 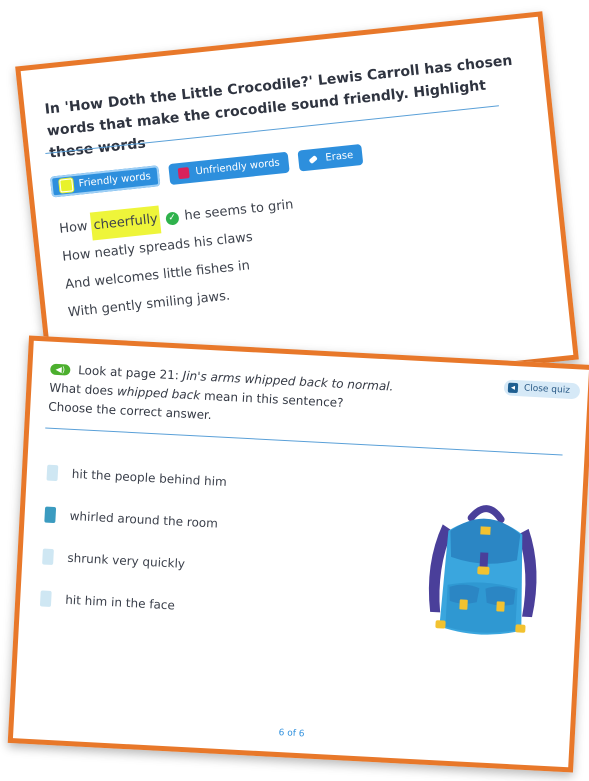 What do you see at coordinates (291, 734) in the screenshot?
I see `page-indicator: 6 of 6` at bounding box center [291, 734].